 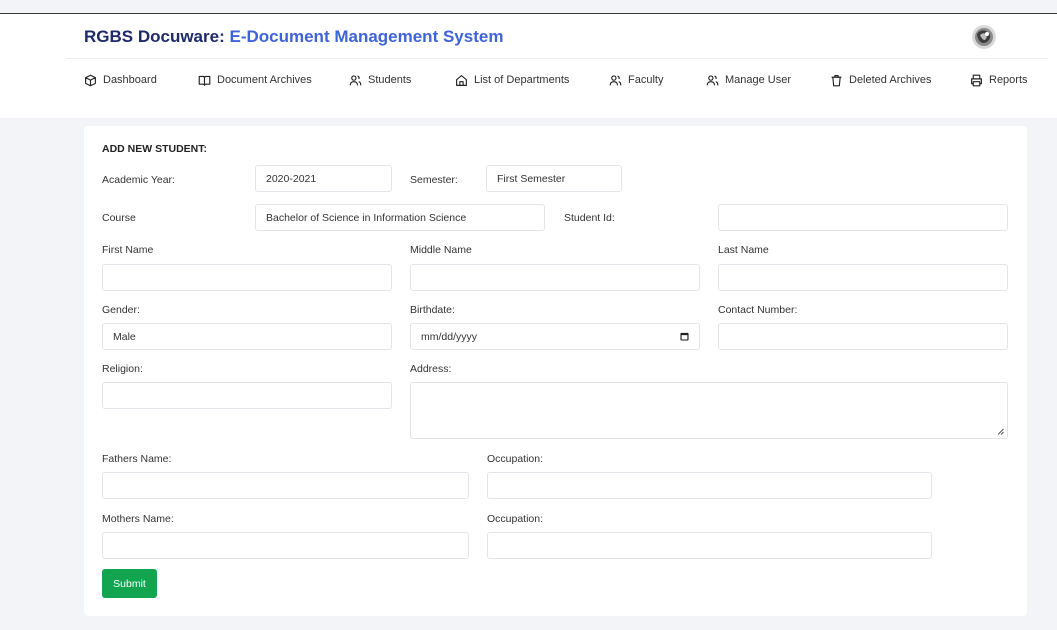 What do you see at coordinates (758, 310) in the screenshot?
I see `contact-number-label: Contact Number:` at bounding box center [758, 310].